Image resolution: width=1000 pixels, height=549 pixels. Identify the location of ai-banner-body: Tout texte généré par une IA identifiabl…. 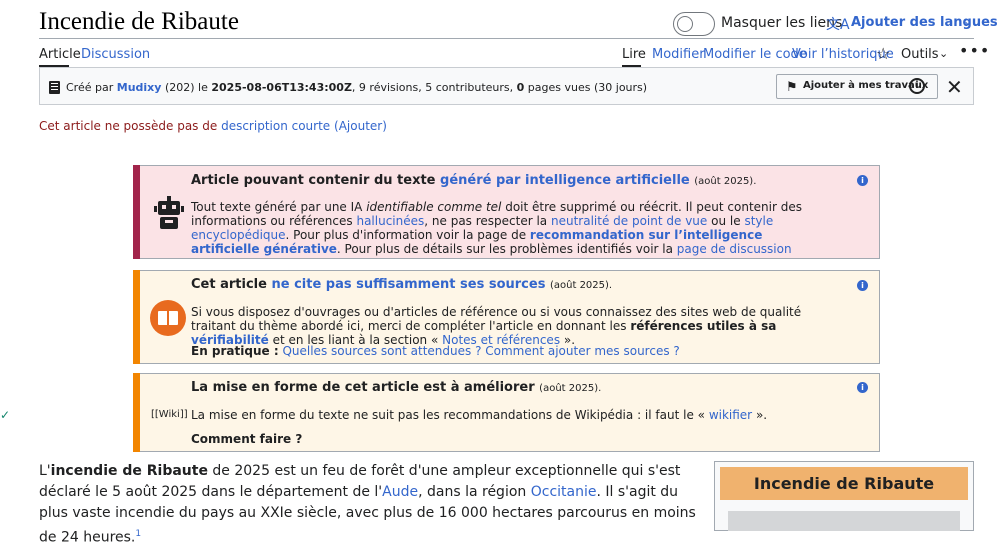
(511, 228).